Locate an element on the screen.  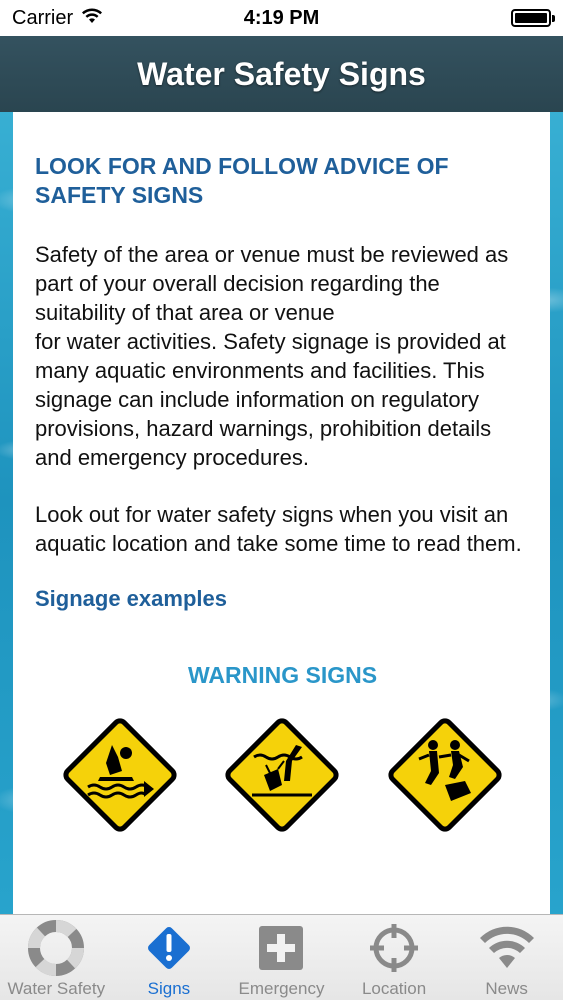
tab-news: News is located at coordinates (506, 957).